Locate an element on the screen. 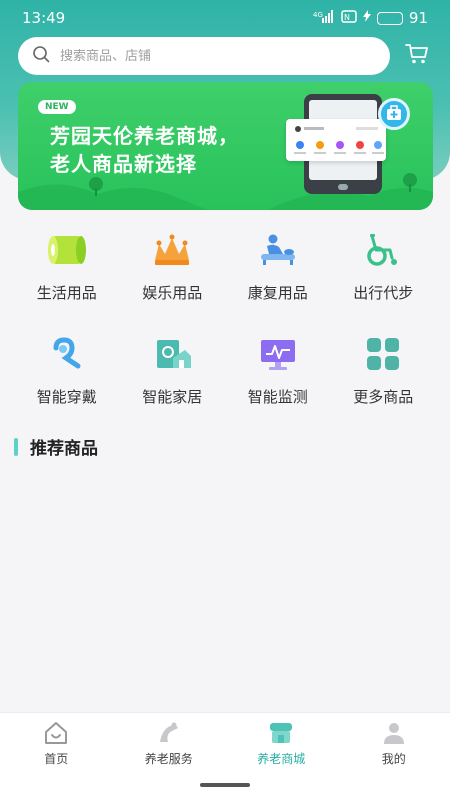  search-input is located at coordinates (200, 56).